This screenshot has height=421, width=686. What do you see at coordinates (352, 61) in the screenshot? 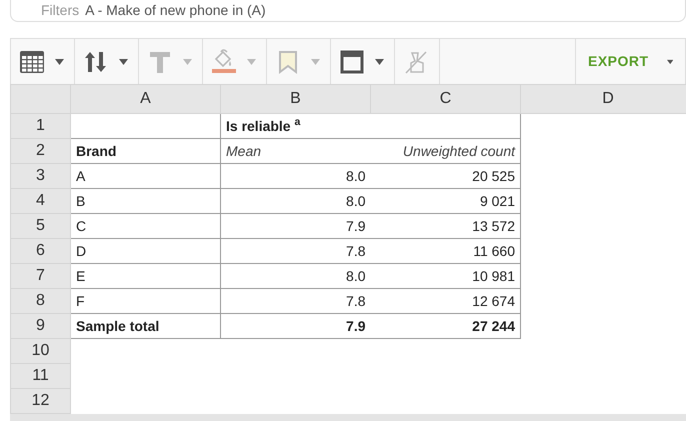
I see `border-icon` at bounding box center [352, 61].